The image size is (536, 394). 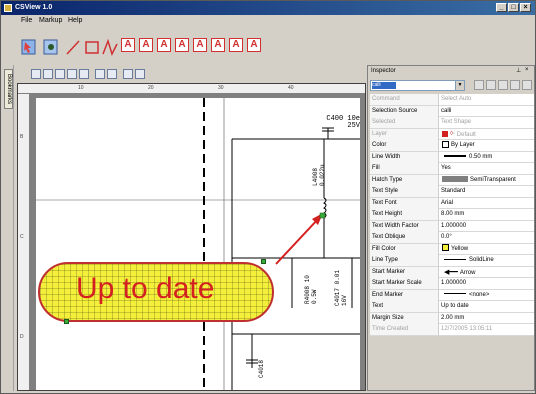 What do you see at coordinates (404, 214) in the screenshot?
I see `property-key: Text Height` at bounding box center [404, 214].